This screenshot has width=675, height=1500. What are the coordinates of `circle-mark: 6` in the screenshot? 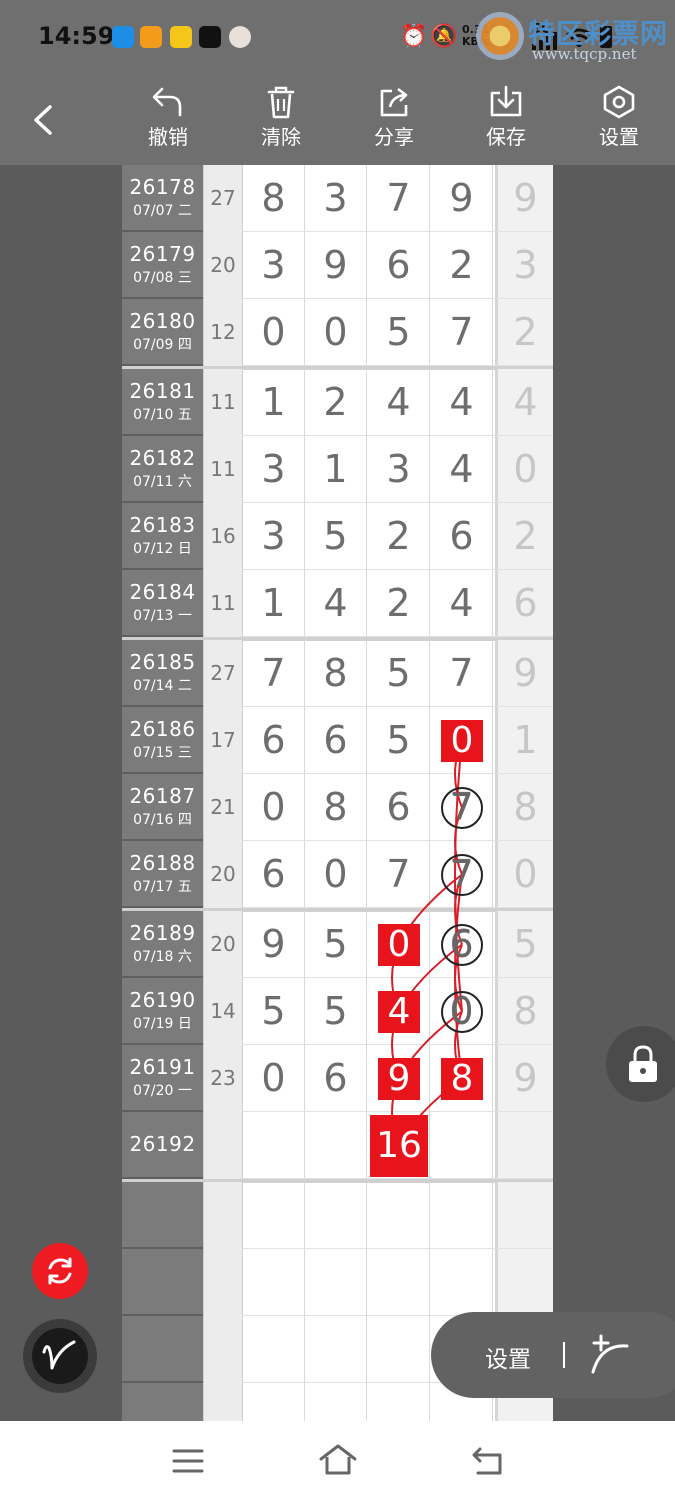 It's located at (462, 944).